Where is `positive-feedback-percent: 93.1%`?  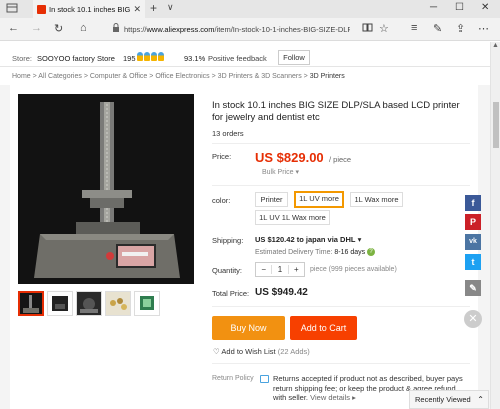
positive-feedback-percent: 93.1% is located at coordinates (195, 58).